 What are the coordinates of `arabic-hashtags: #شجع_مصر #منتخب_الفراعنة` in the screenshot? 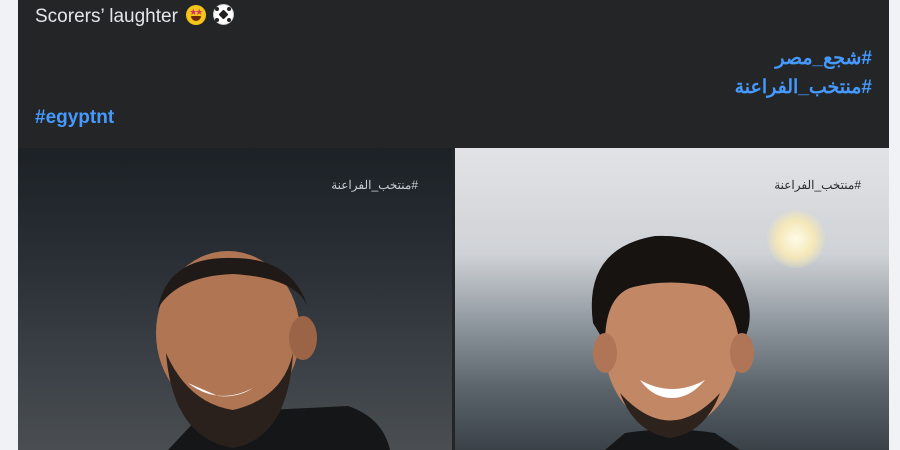 It's located at (803, 73).